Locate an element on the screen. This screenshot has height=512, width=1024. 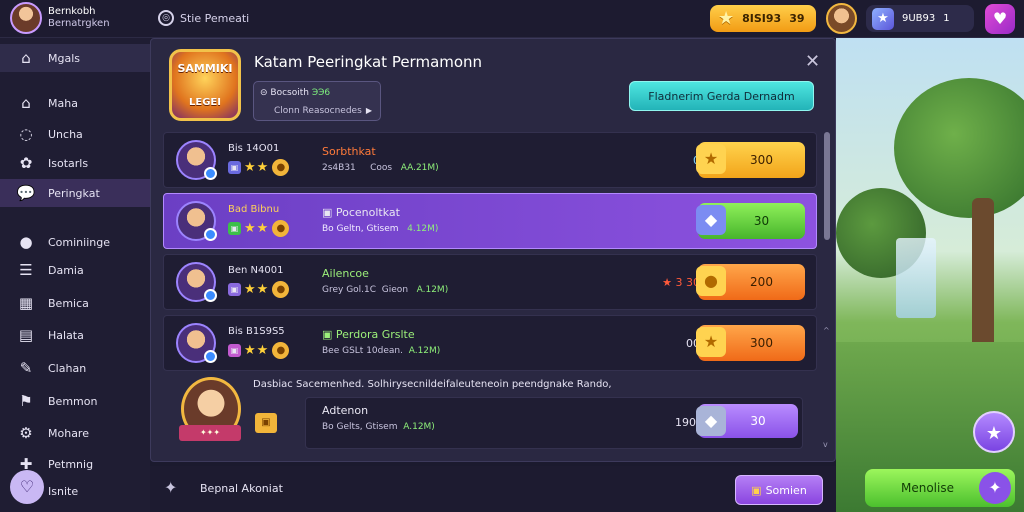
chest-icon: ▣ is located at coordinates (266, 423).